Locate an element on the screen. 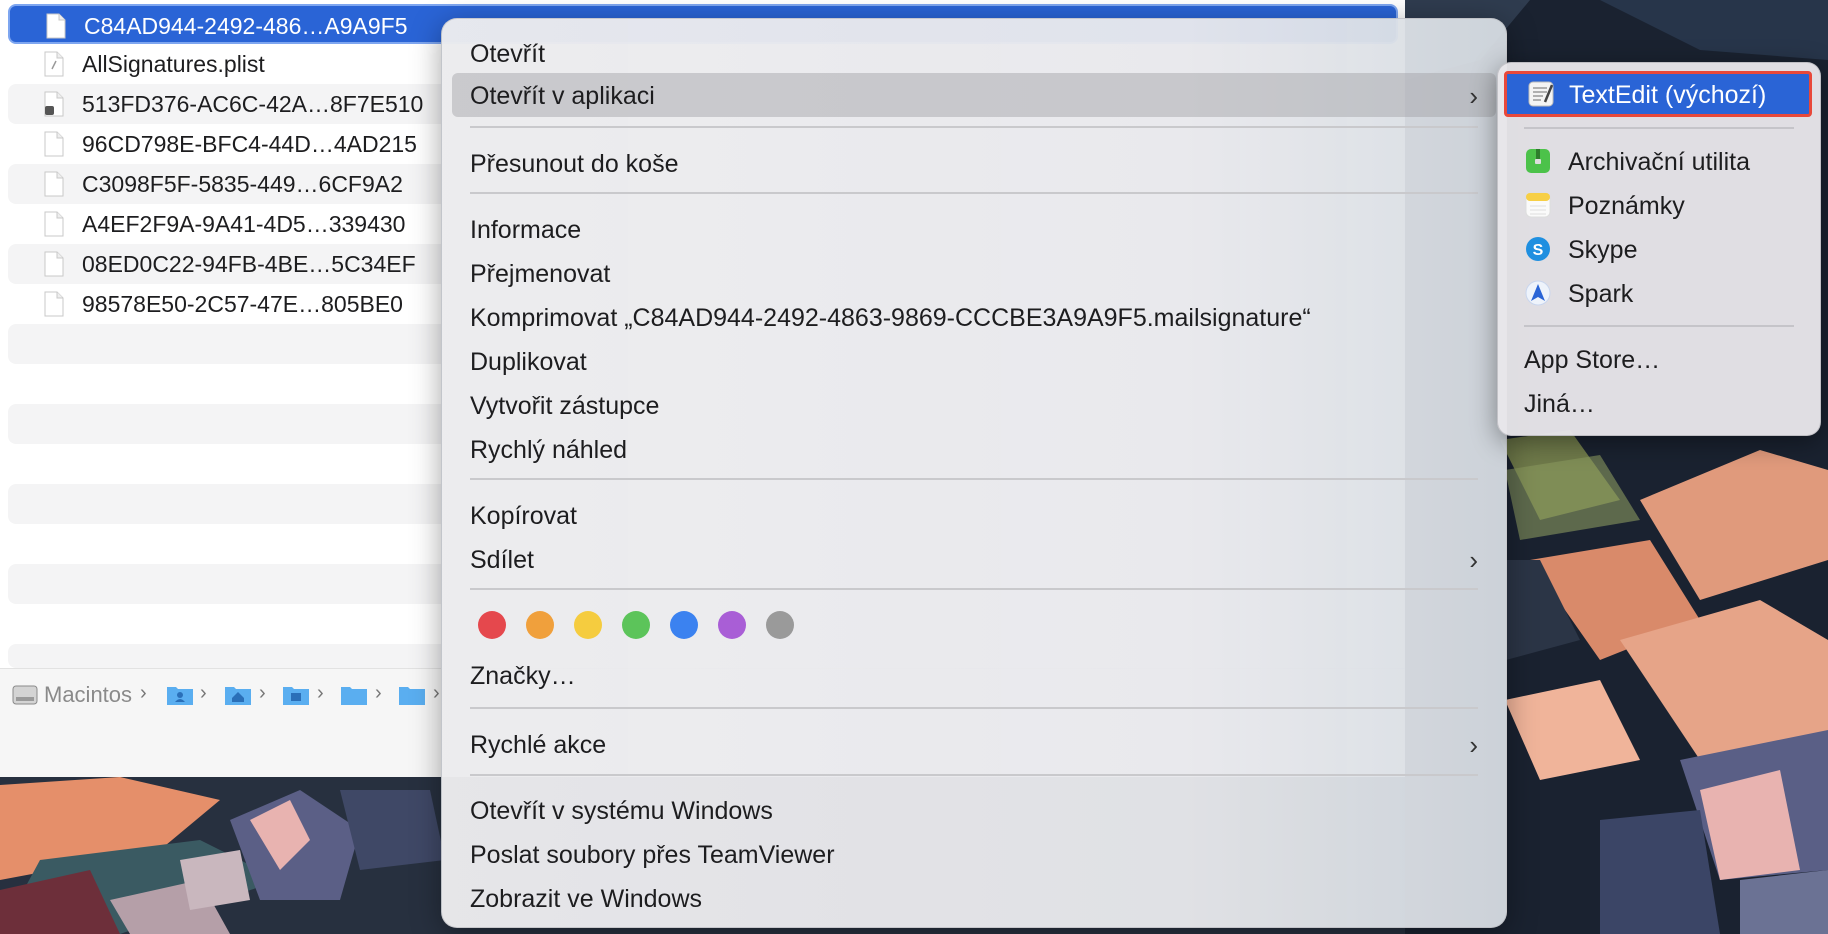  tag-purple is located at coordinates (732, 625).